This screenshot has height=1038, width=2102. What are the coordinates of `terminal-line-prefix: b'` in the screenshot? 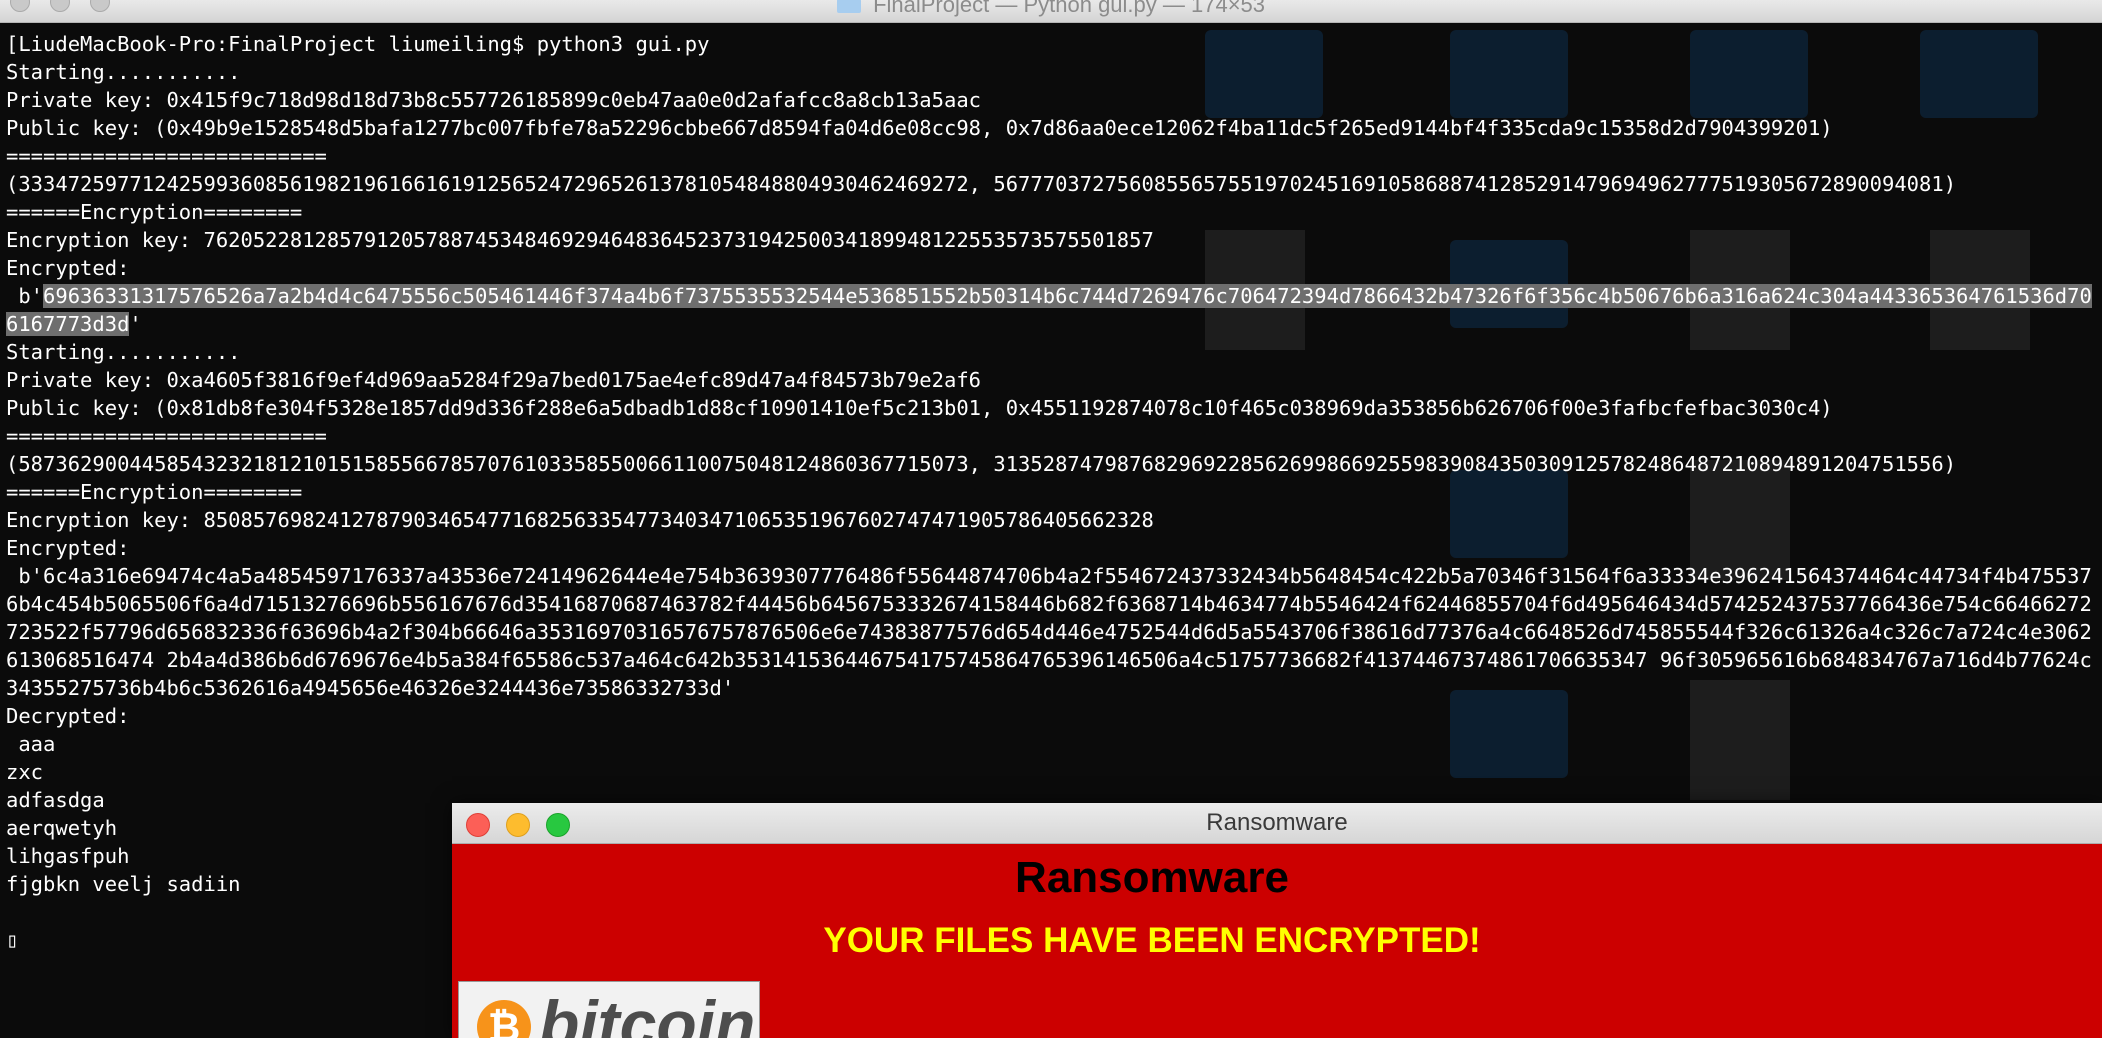 It's located at (25, 296).